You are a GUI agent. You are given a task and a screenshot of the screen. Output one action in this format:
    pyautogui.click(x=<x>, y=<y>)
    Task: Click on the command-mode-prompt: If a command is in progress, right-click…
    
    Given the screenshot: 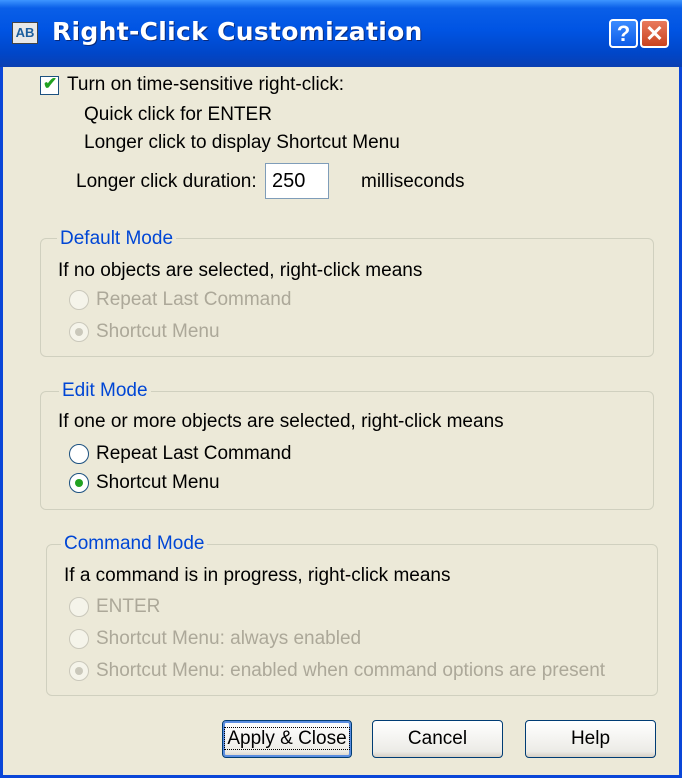 What is the action you would take?
    pyautogui.click(x=257, y=575)
    